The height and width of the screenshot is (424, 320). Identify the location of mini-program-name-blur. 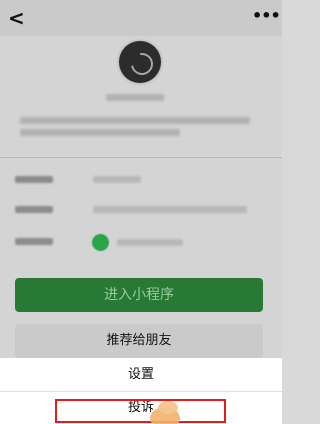
(135, 97).